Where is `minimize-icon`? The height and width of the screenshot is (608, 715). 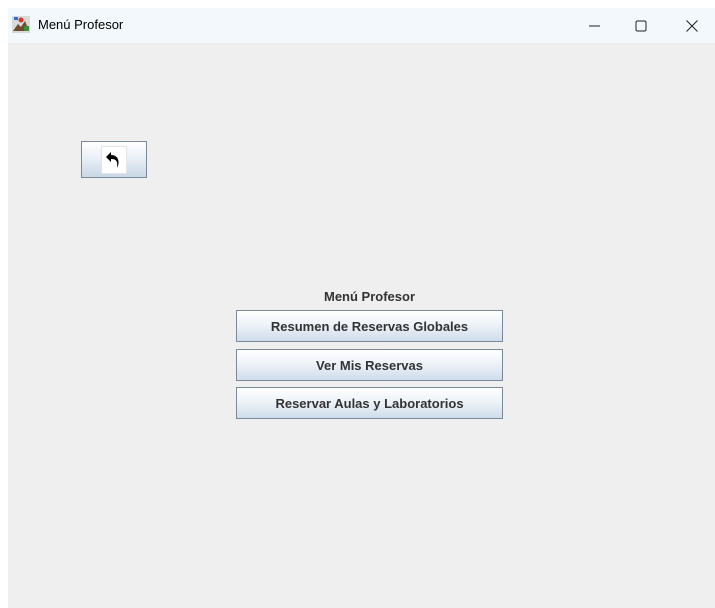 minimize-icon is located at coordinates (595, 26).